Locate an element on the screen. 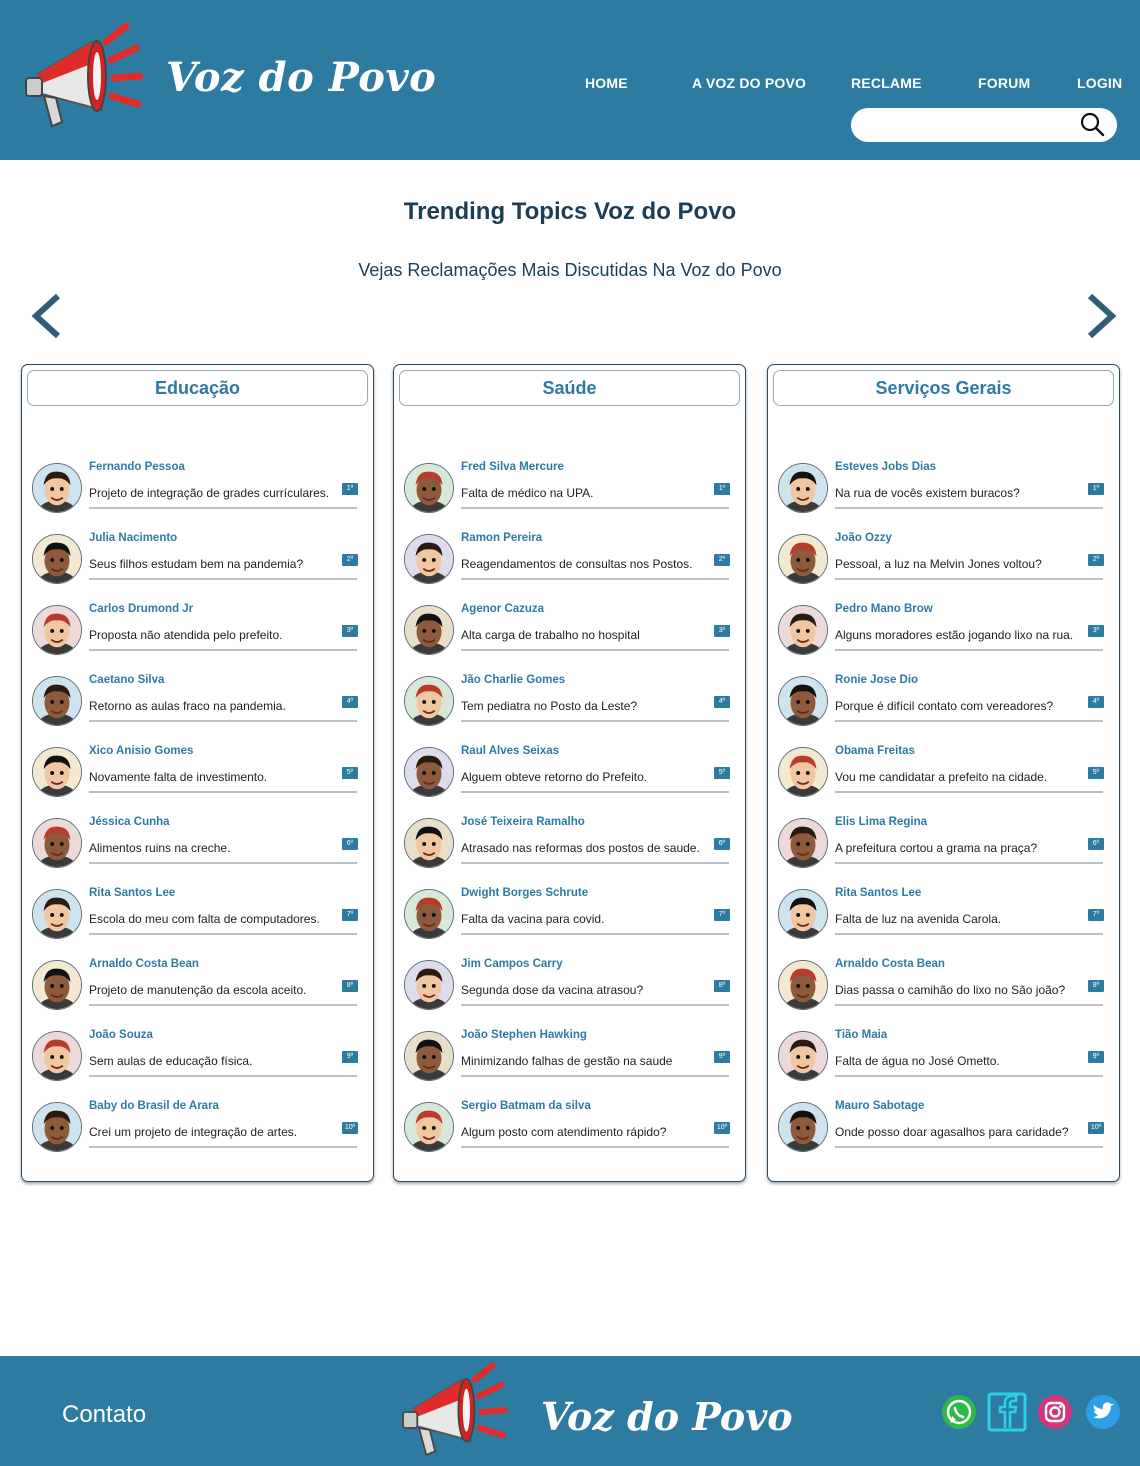  author-name: José Teixeira Ramalho is located at coordinates (523, 822).